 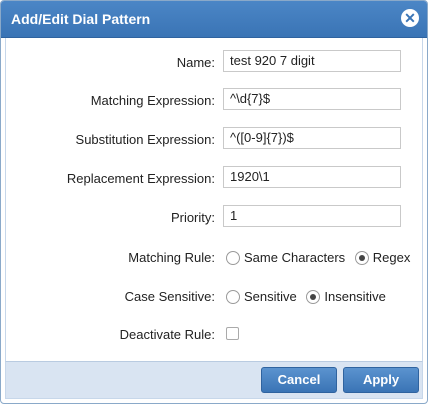 I want to click on priority-spinner: 1, so click(x=325, y=216).